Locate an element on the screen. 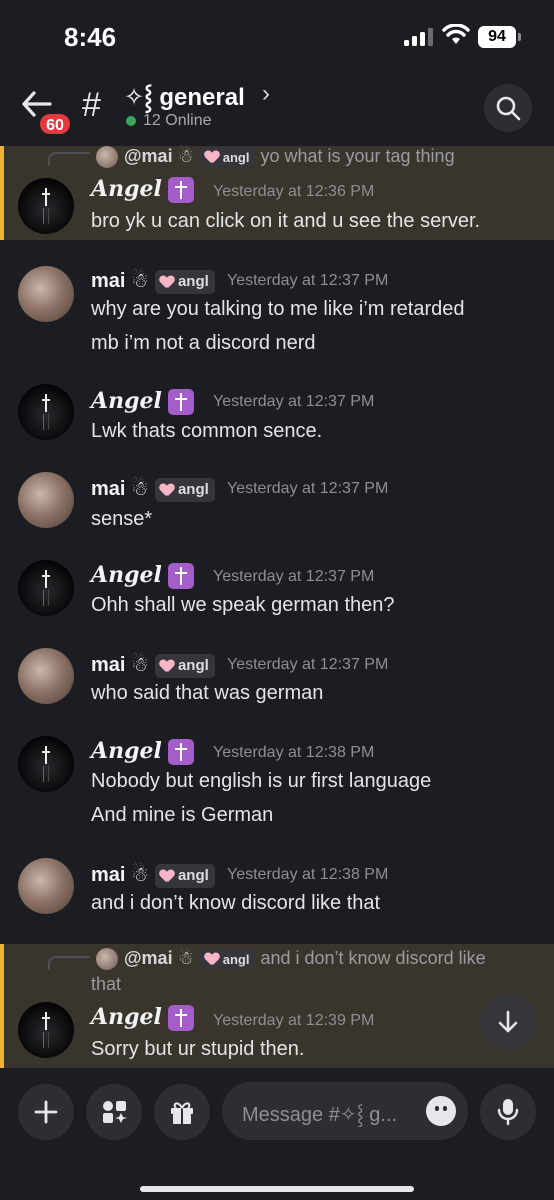  status-time: 8:46 is located at coordinates (90, 37).